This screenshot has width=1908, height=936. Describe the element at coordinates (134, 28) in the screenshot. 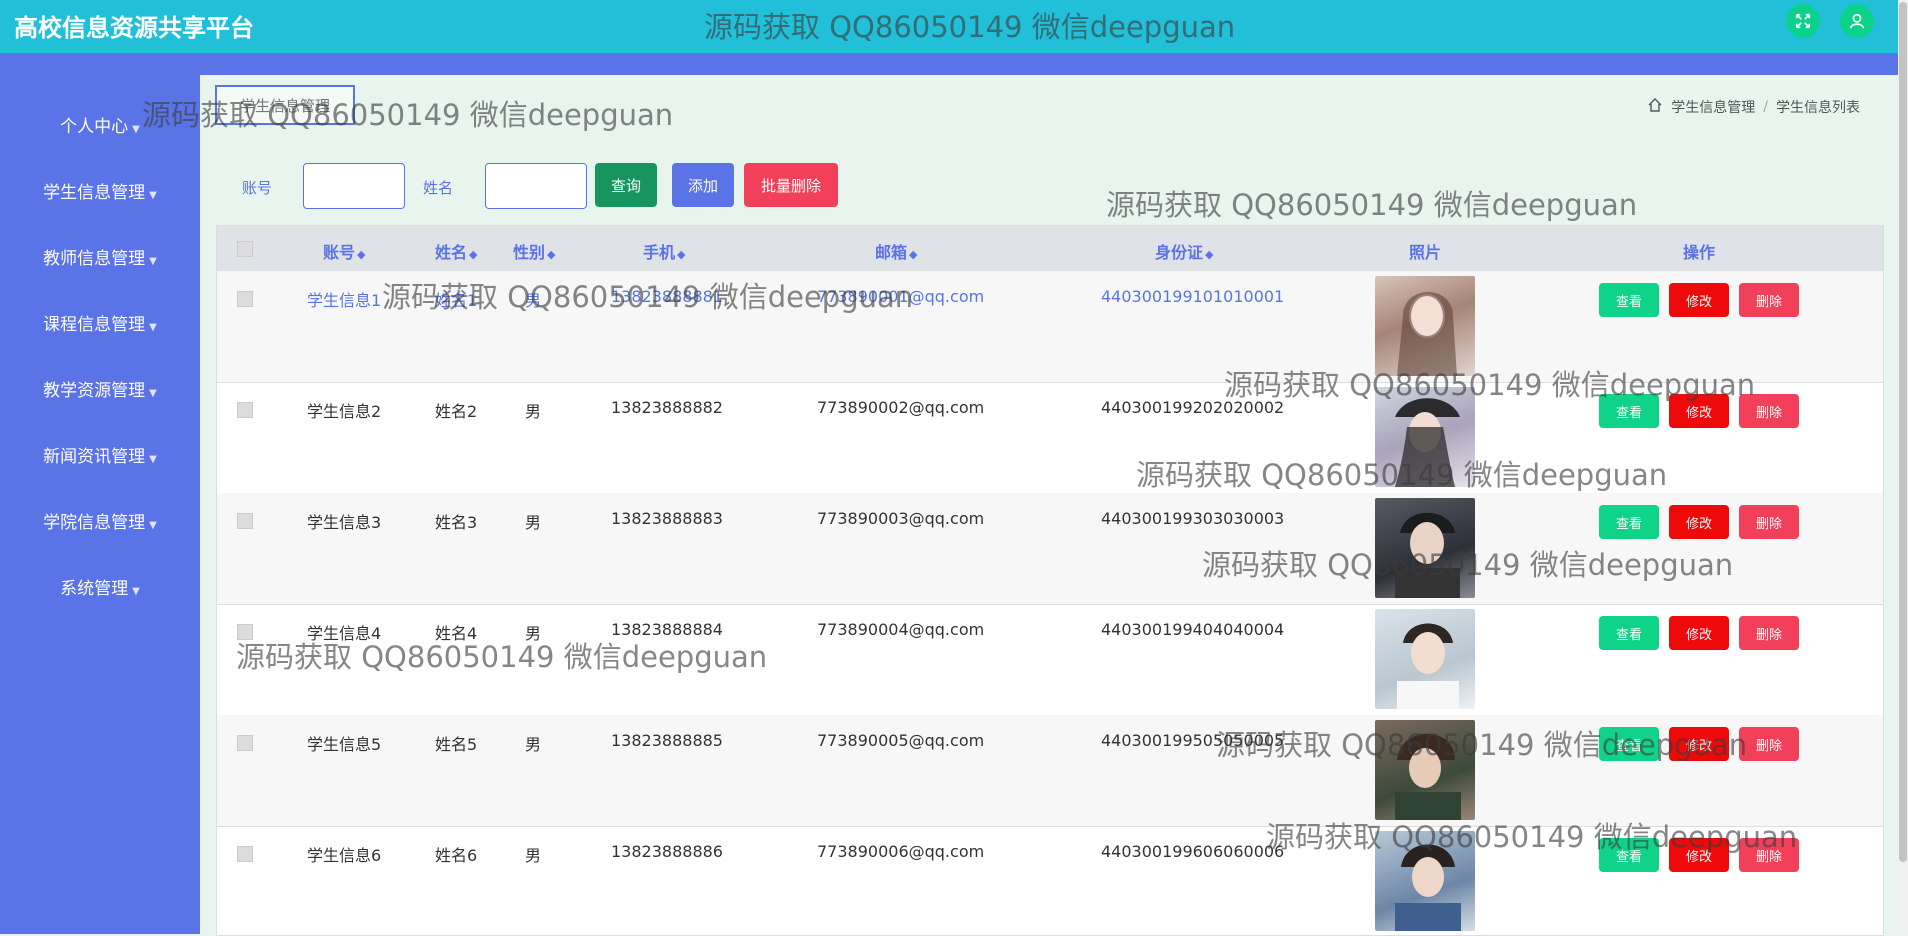

I see `app-title: 高校信息资源共享平台` at that location.